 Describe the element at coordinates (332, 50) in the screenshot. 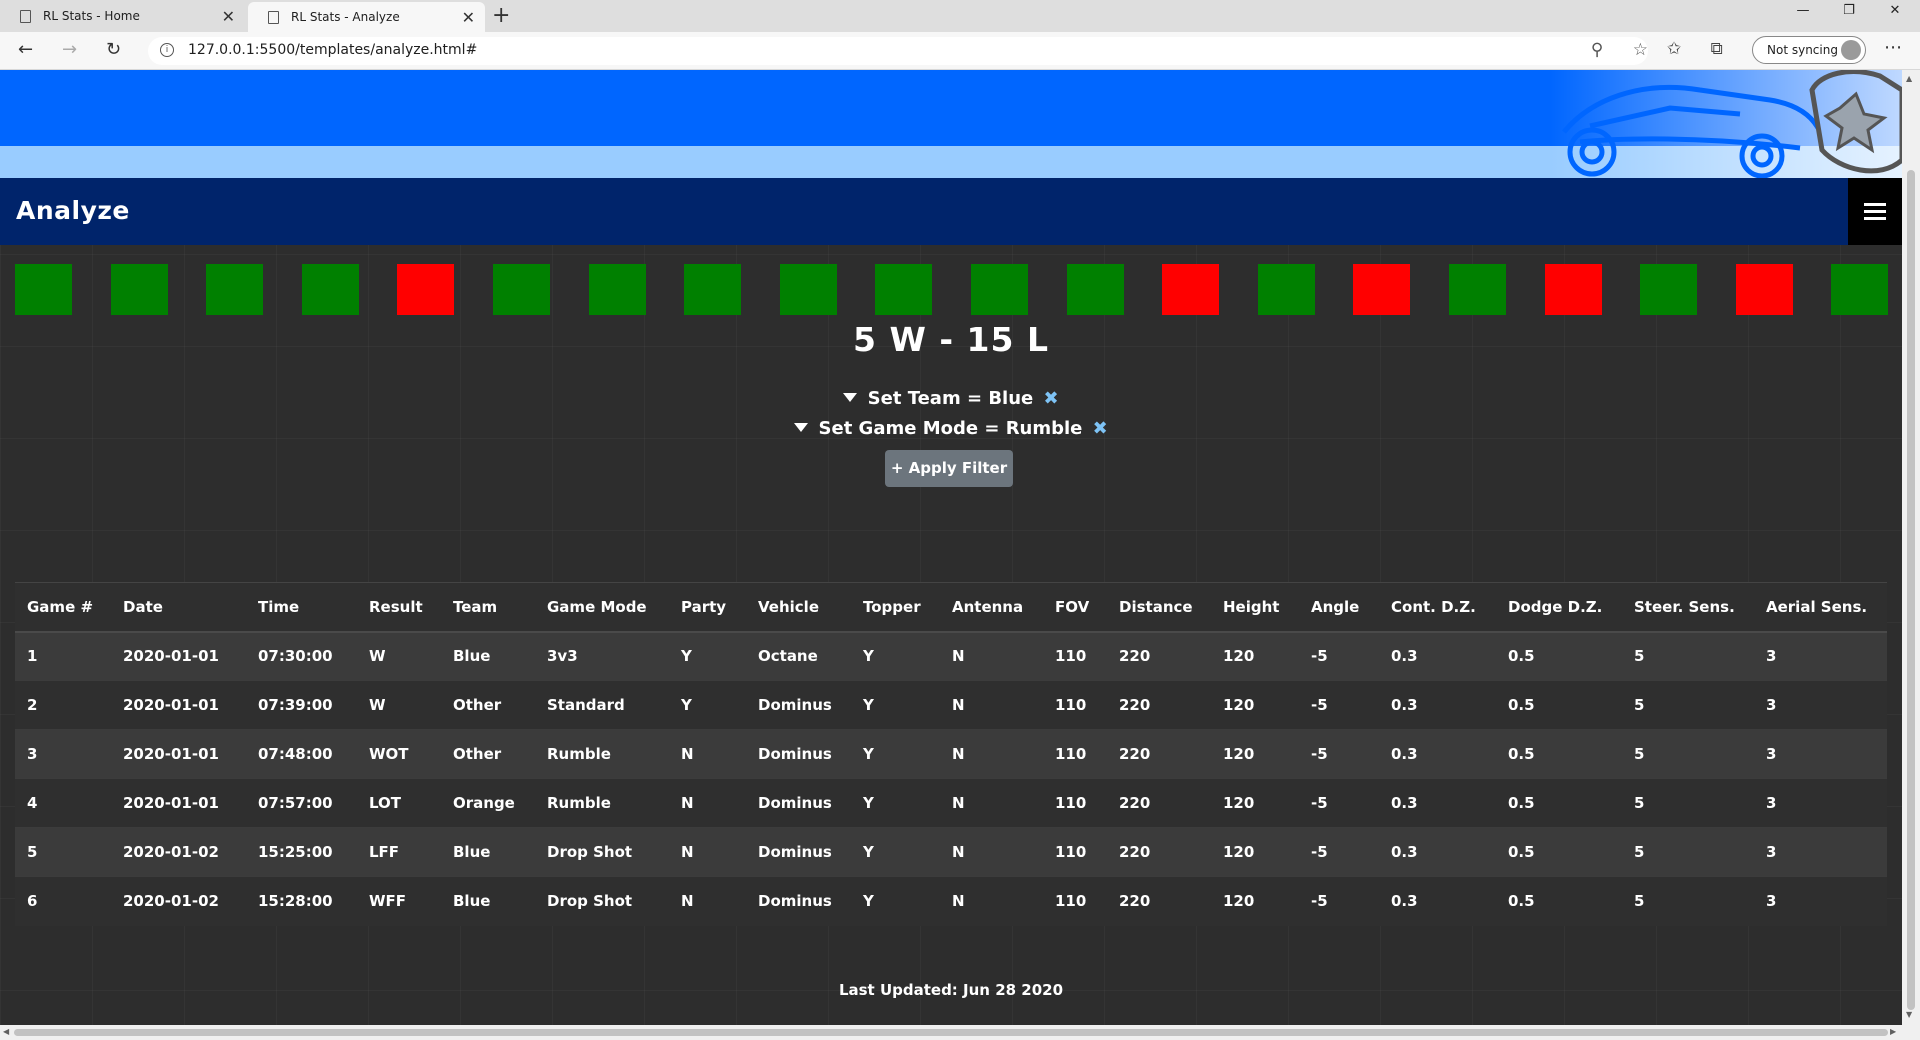

I see `url-text: 127.0.0.1:5500/templates/analyze.html#` at that location.